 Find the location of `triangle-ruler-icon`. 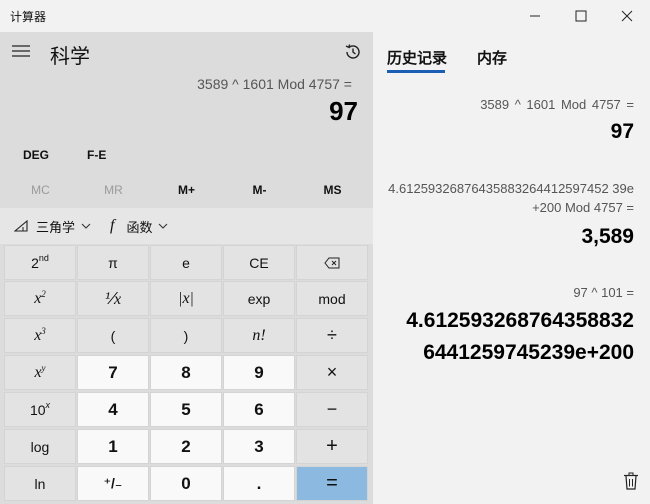

triangle-ruler-icon is located at coordinates (21, 226).